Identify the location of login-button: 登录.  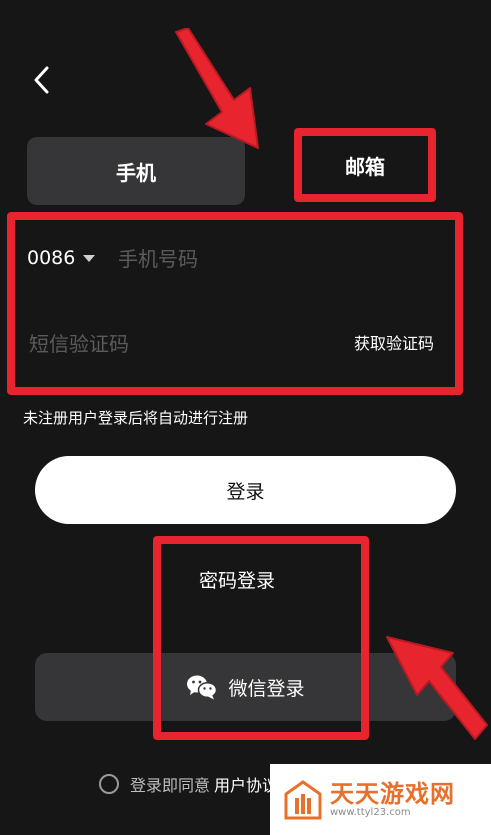
(245, 490).